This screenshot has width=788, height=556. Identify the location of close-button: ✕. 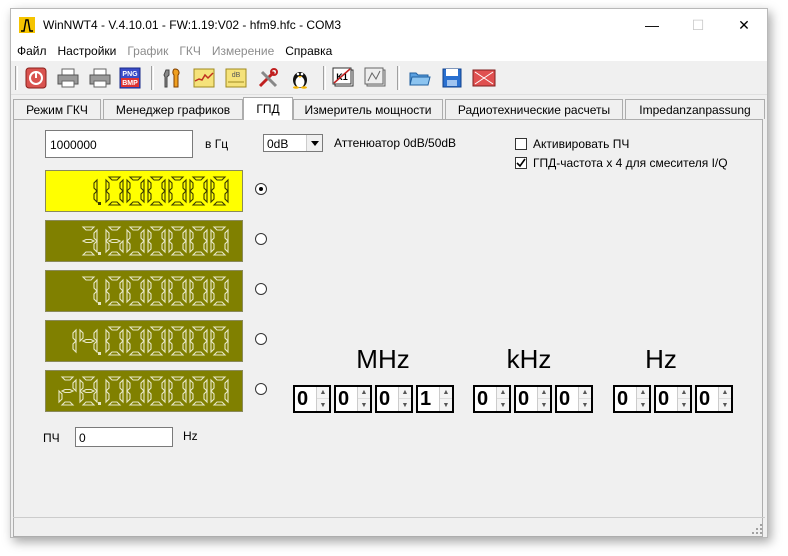
(744, 25).